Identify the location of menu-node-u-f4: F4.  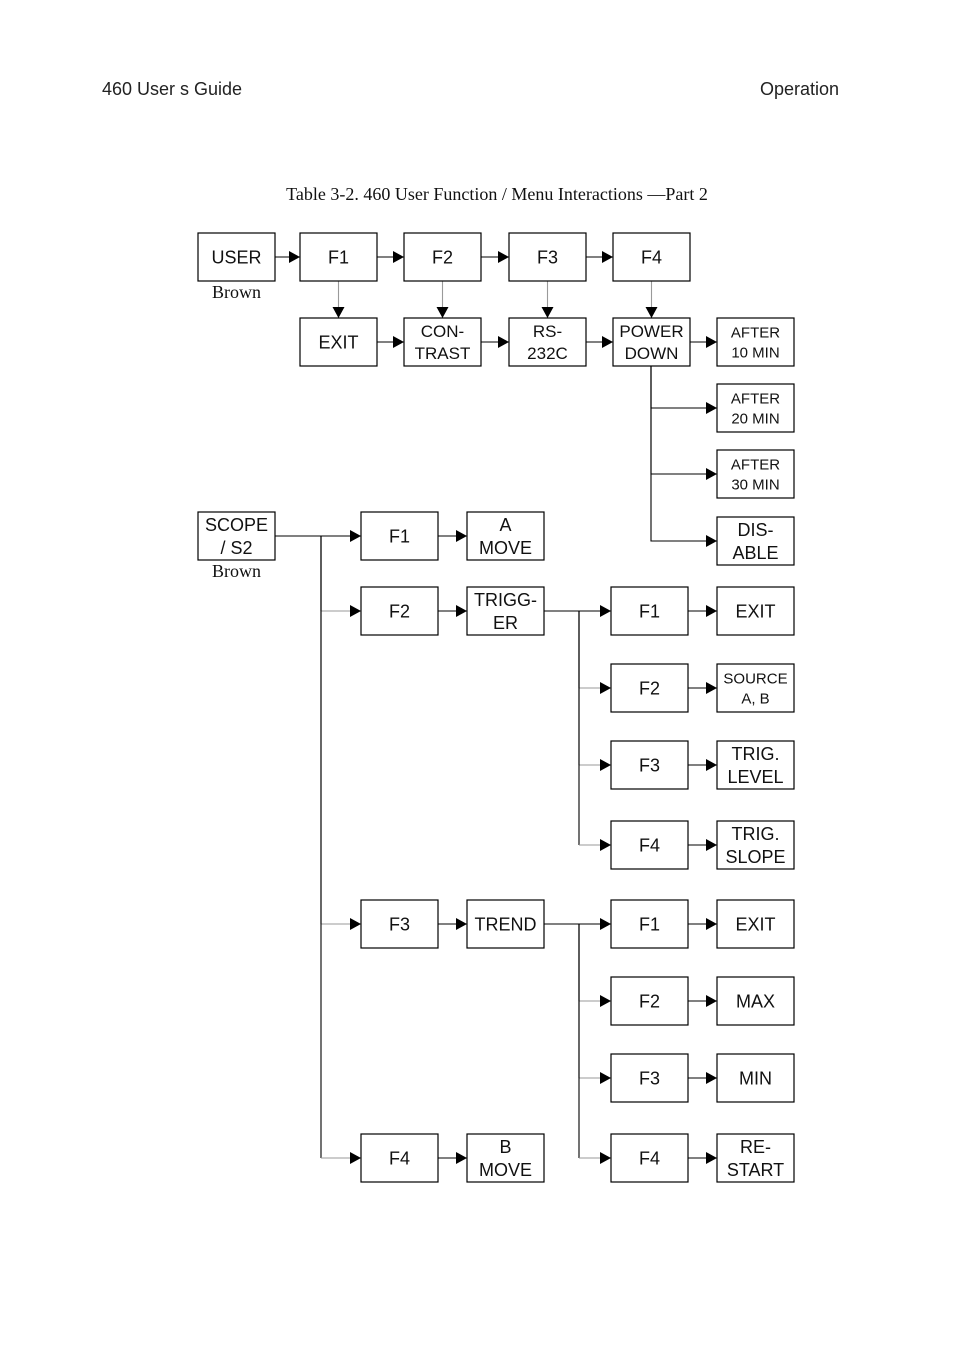
(651, 257).